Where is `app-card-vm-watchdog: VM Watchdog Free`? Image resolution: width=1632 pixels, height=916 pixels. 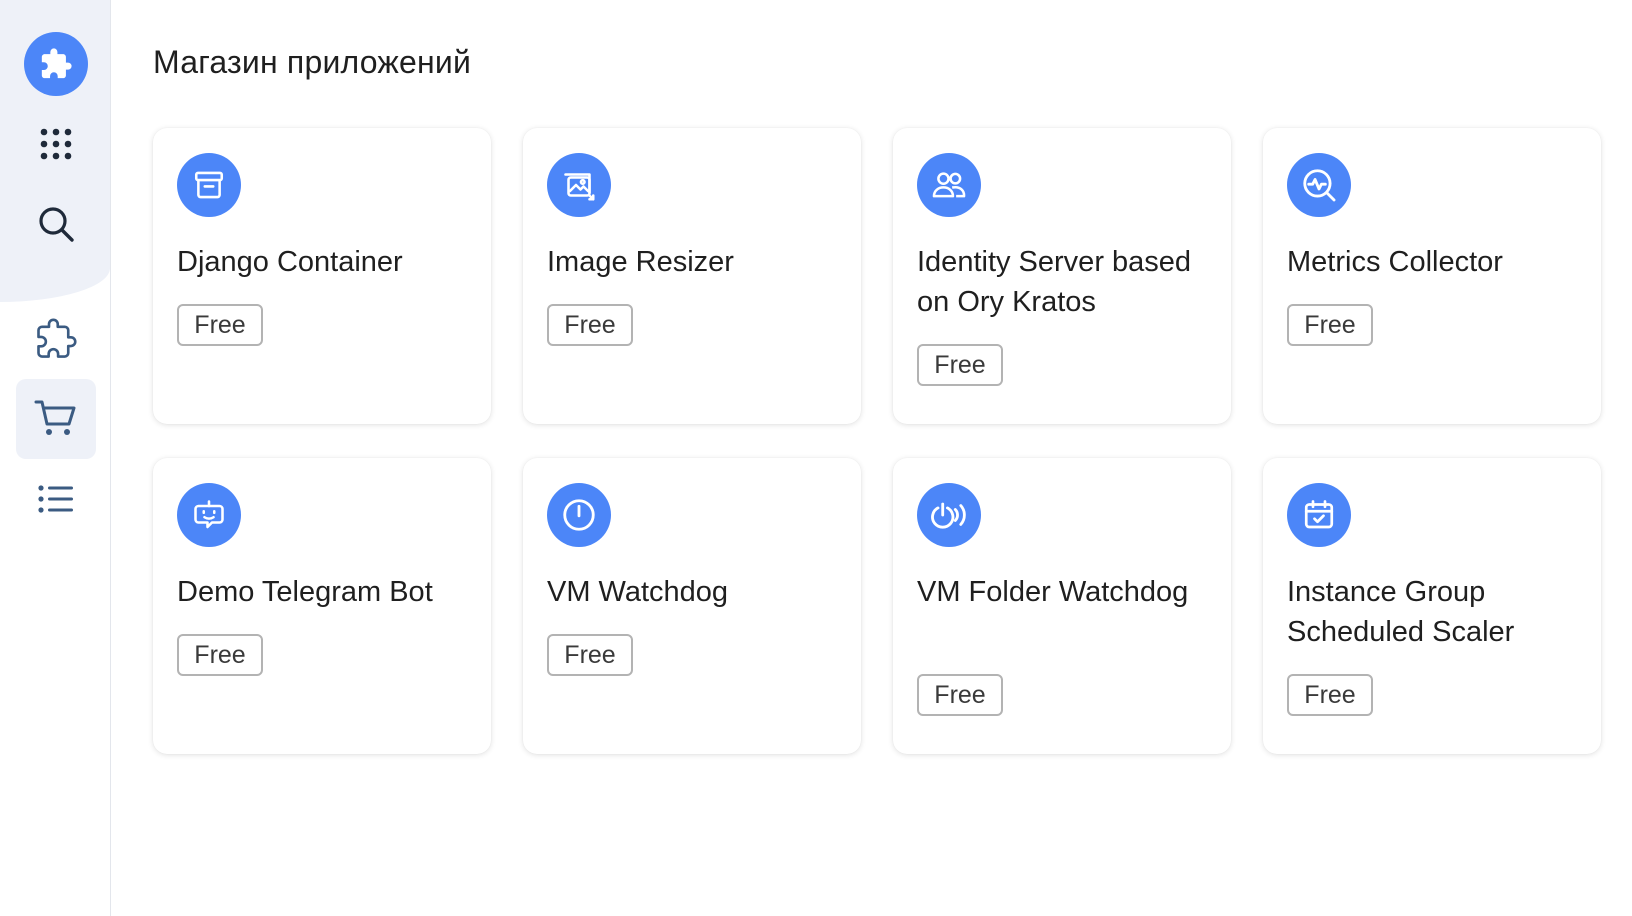
app-card-vm-watchdog: VM Watchdog Free is located at coordinates (692, 606).